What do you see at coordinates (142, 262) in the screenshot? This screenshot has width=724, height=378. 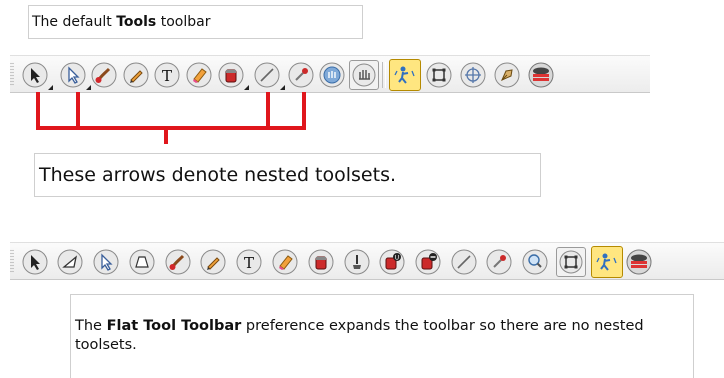 I see `perspective-tool-icon` at bounding box center [142, 262].